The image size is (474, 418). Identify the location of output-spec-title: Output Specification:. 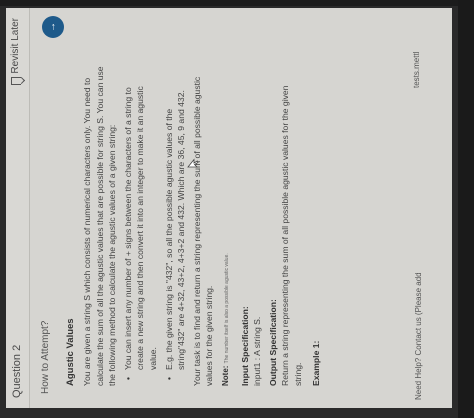
(273, 342).